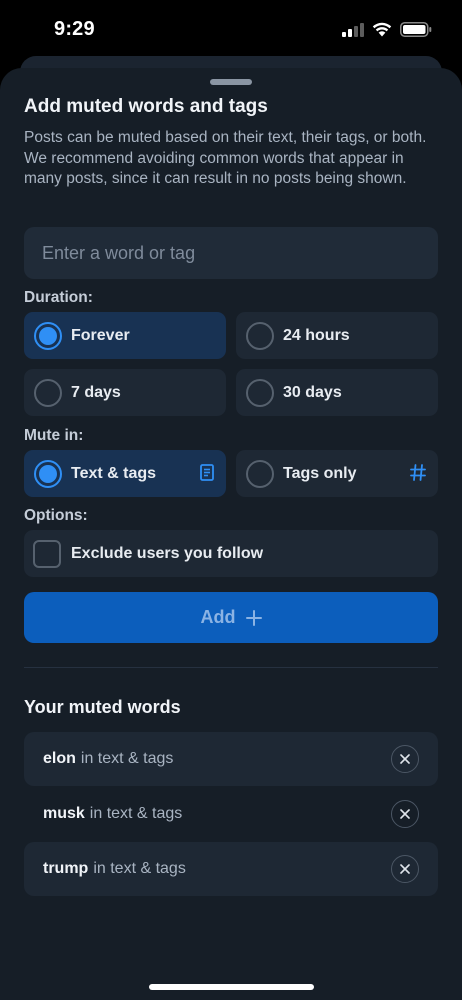 This screenshot has height=1000, width=462. What do you see at coordinates (231, 82) in the screenshot?
I see `sheet-grabber` at bounding box center [231, 82].